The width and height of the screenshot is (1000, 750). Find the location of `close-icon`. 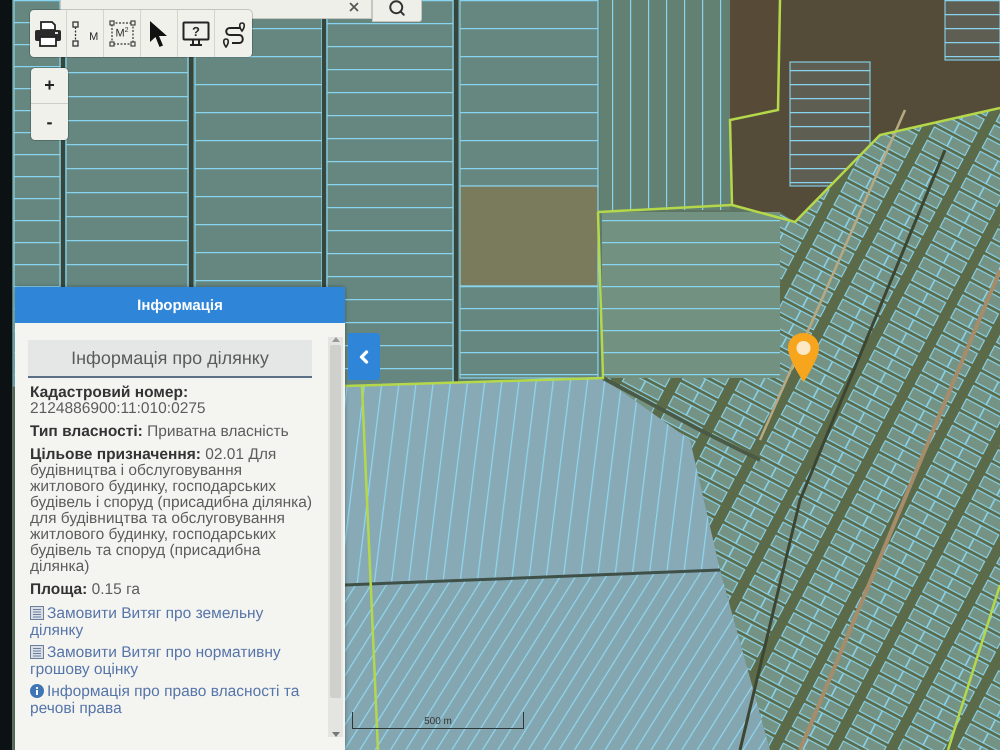

close-icon is located at coordinates (354, 7).